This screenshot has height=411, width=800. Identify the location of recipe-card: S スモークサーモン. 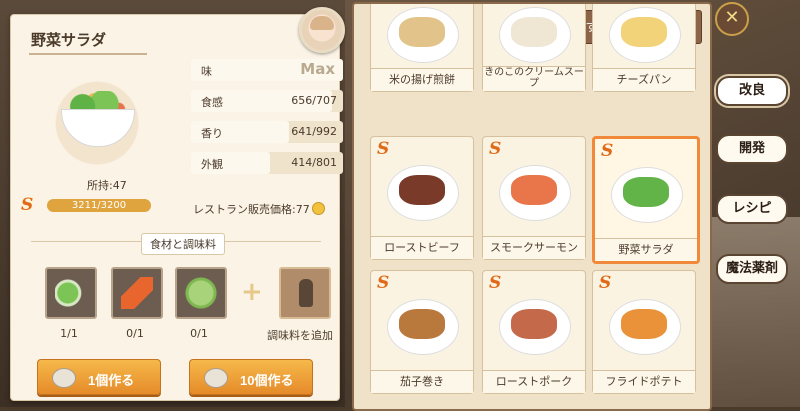
(534, 198).